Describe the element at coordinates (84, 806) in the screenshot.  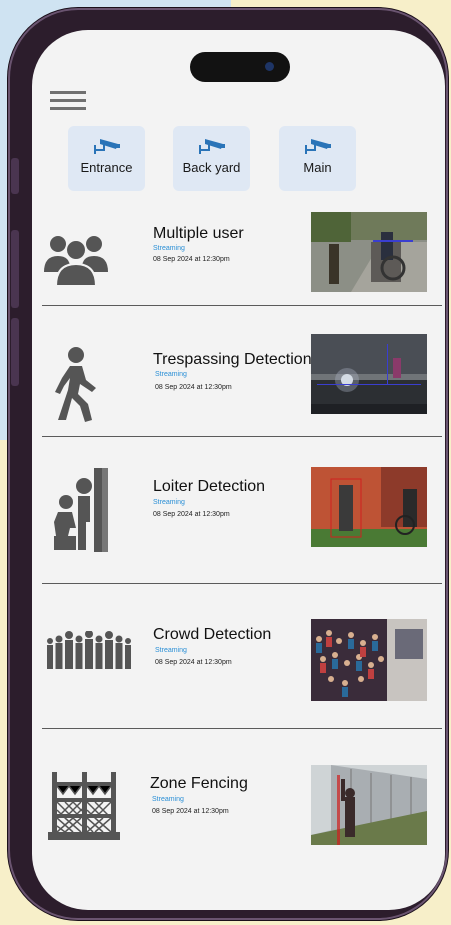
I see `fence-icon` at that location.